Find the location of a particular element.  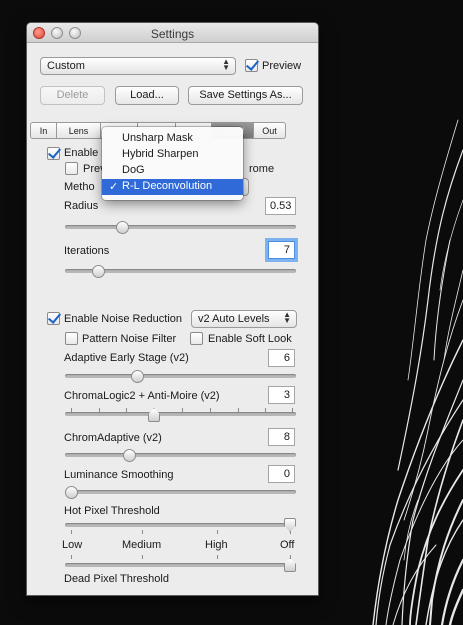

enable-sharpening-checkbox is located at coordinates (53, 153).